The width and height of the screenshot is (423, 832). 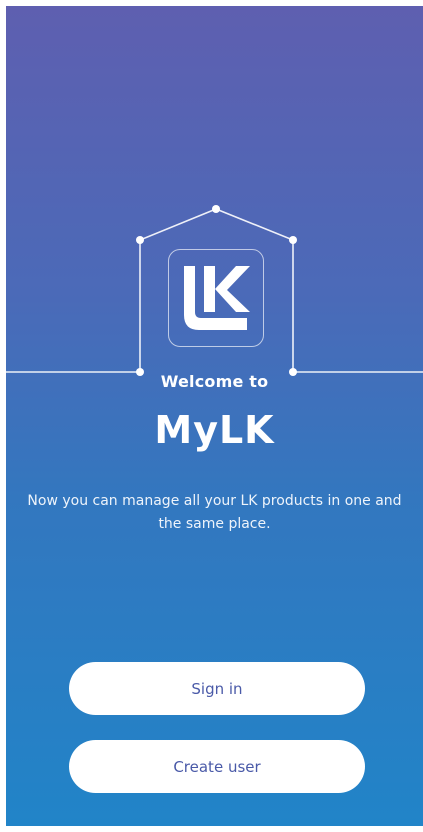 What do you see at coordinates (214, 430) in the screenshot?
I see `app-title: MyLK` at bounding box center [214, 430].